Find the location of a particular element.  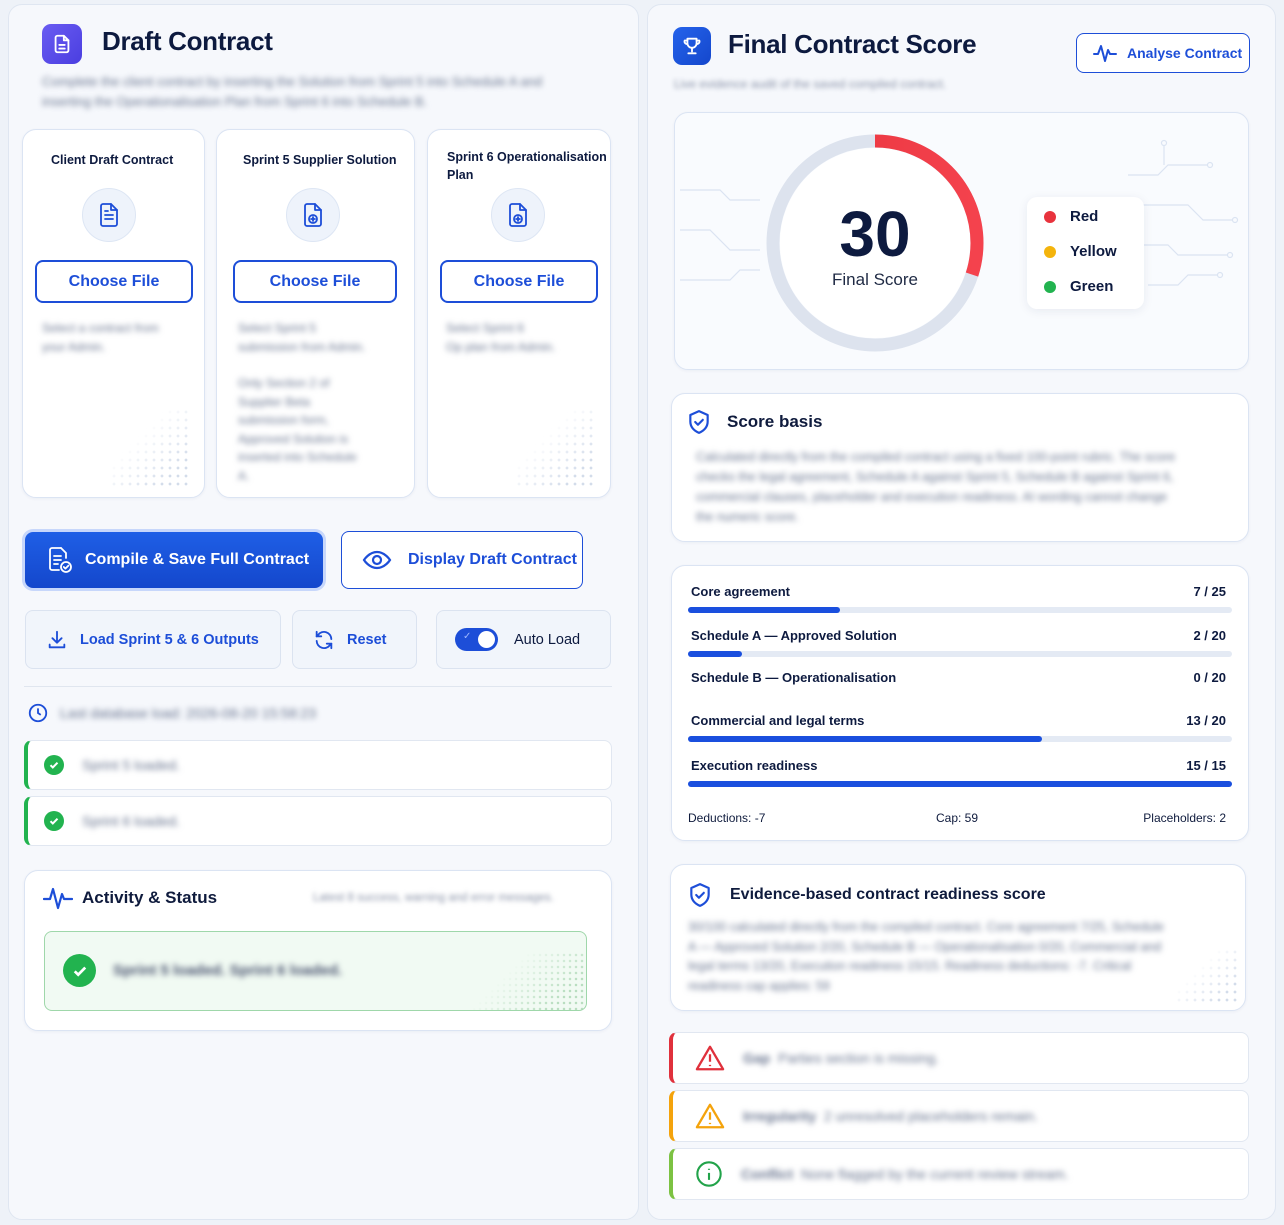

score-basis-title: Score basis is located at coordinates (775, 421).